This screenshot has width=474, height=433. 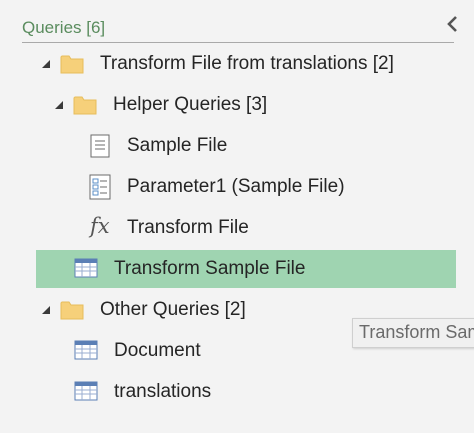 I want to click on tree-item-parameter1: Parameter1 (Sample File), so click(x=246, y=187).